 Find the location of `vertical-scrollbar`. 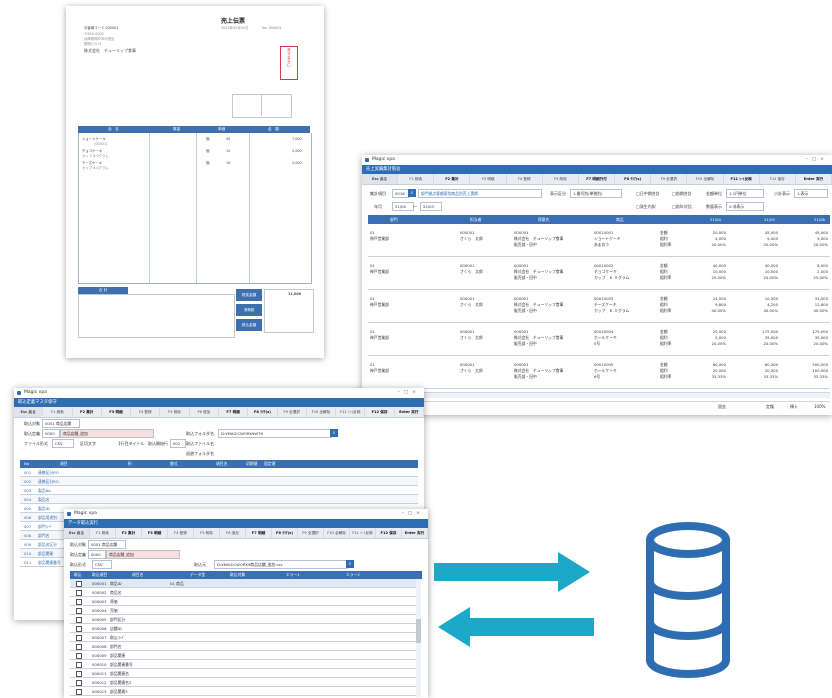

vertical-scrollbar is located at coordinates (418, 638).